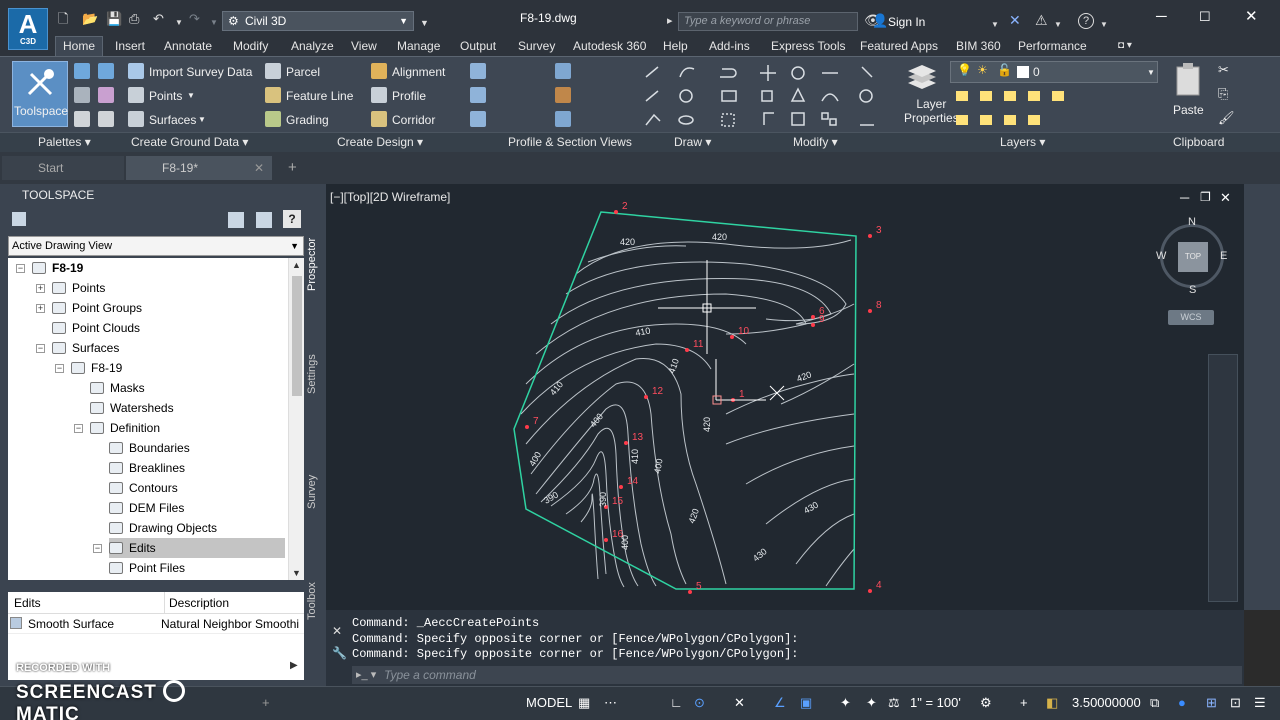 The height and width of the screenshot is (720, 1280). I want to click on panel-create-design: Create Design ▾, so click(380, 142).